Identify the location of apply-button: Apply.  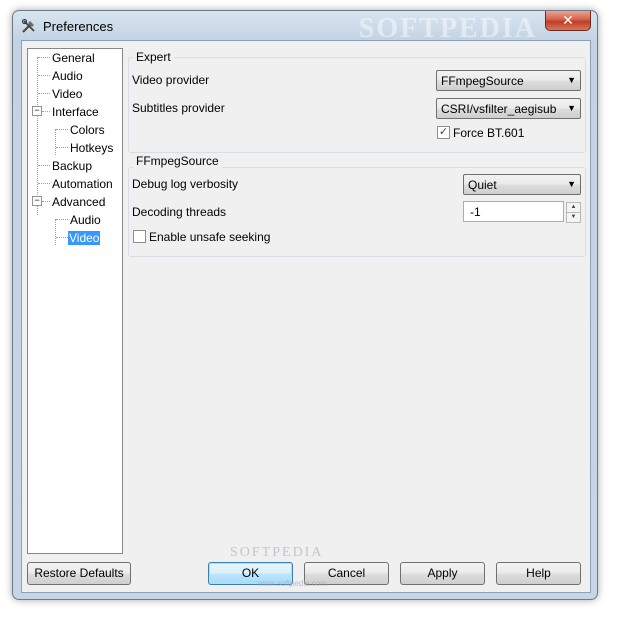
(442, 573).